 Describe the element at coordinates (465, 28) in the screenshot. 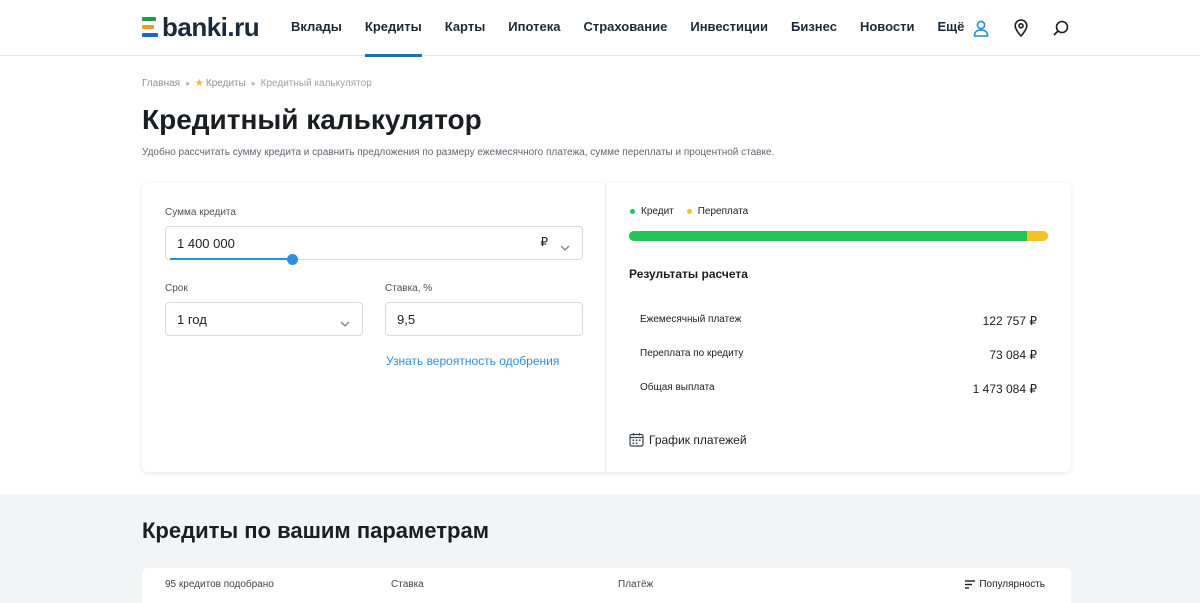

I see `nav-item-cards: Карты` at that location.